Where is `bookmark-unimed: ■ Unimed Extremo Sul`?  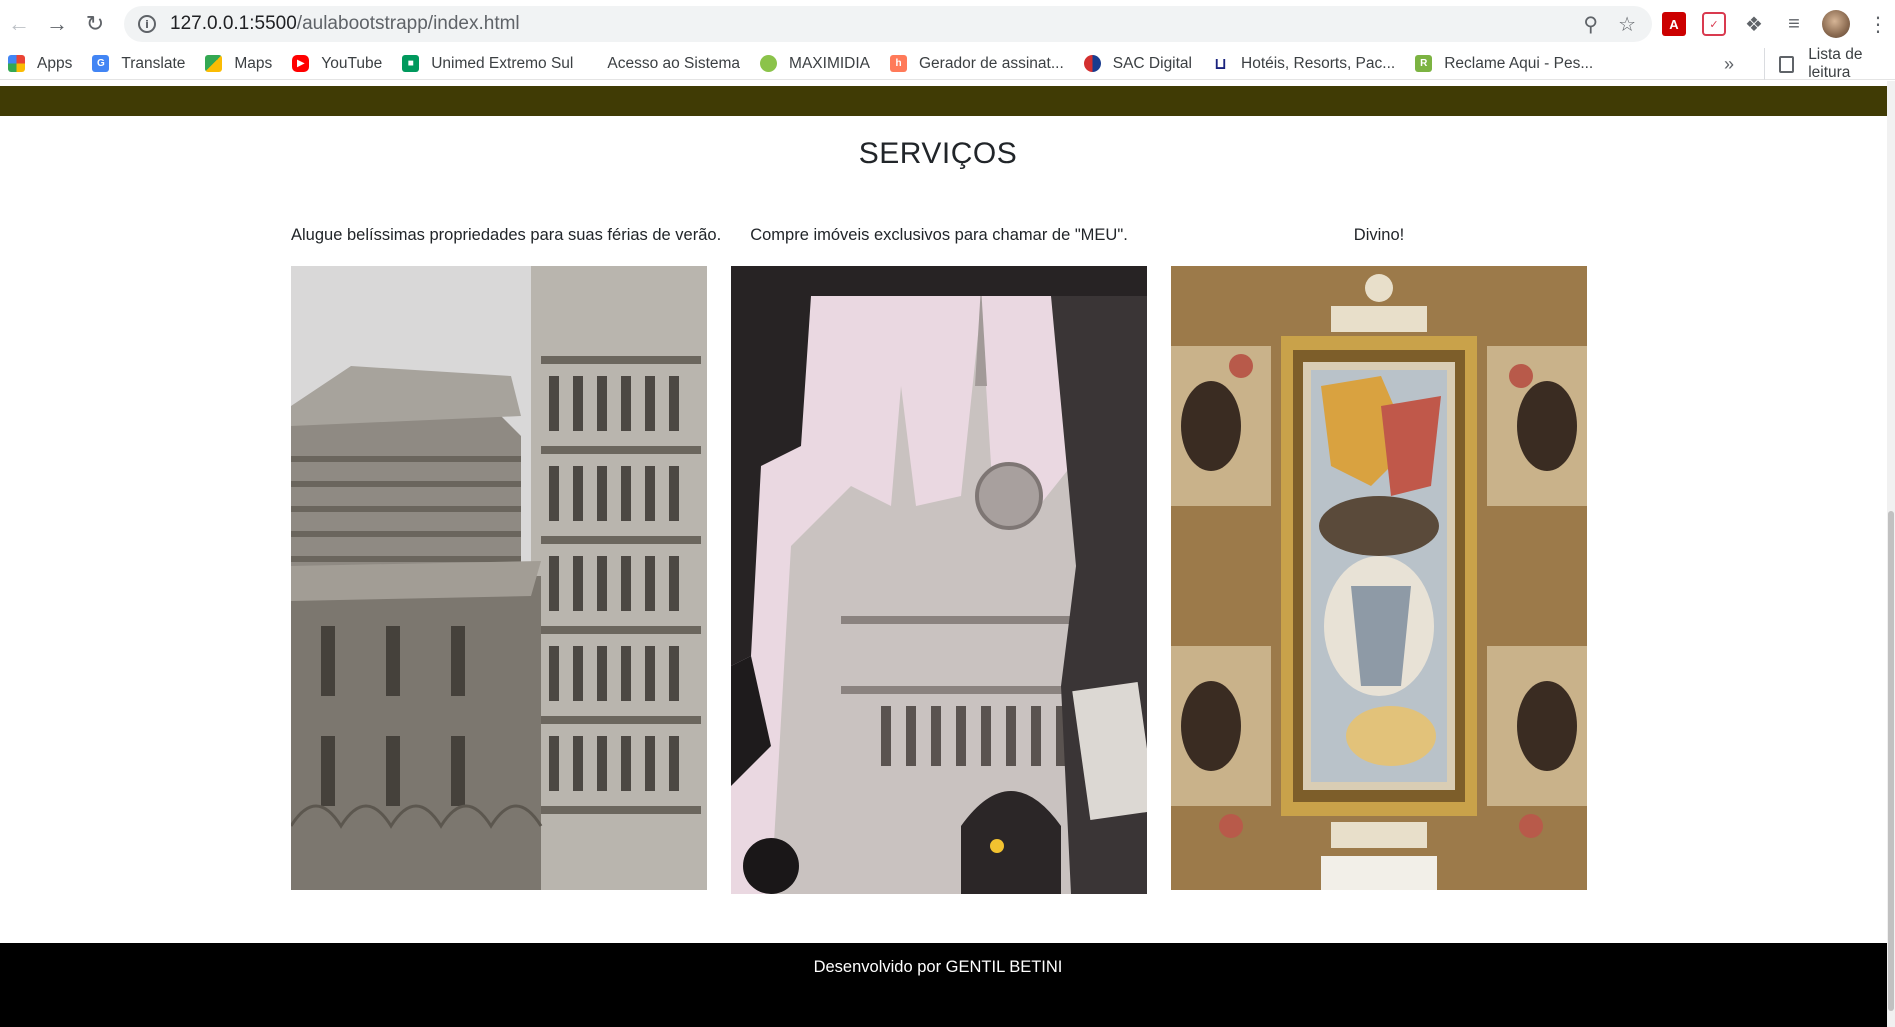 bookmark-unimed: ■ Unimed Extremo Sul is located at coordinates (487, 64).